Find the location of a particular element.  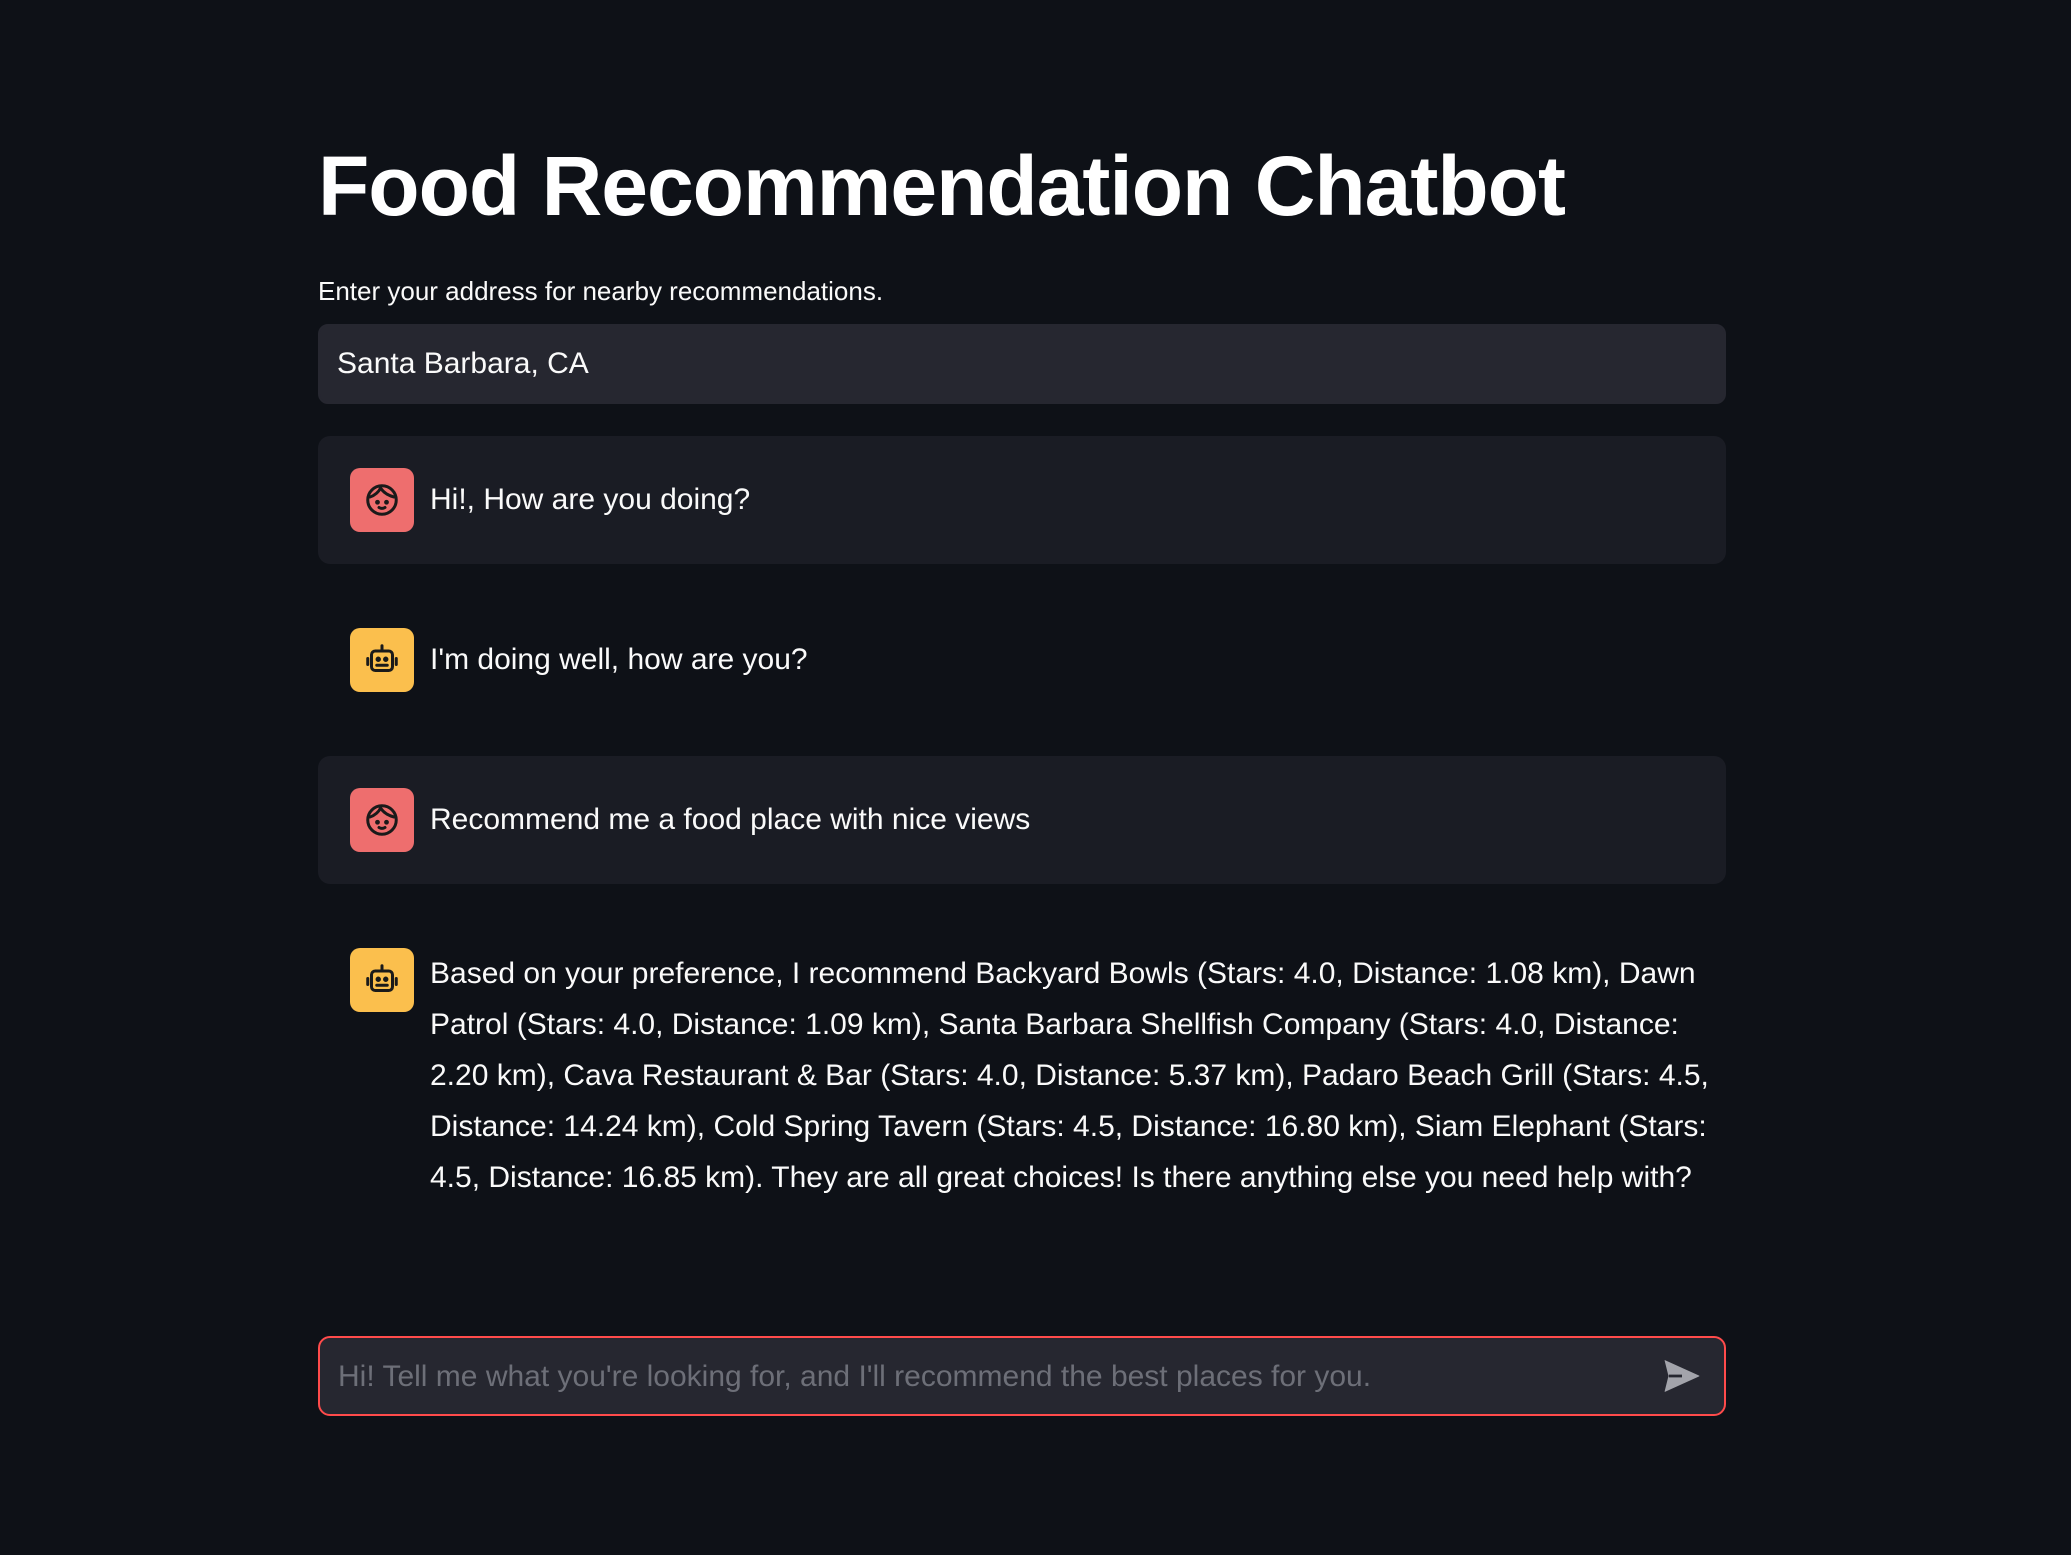

send-icon is located at coordinates (1682, 1376).